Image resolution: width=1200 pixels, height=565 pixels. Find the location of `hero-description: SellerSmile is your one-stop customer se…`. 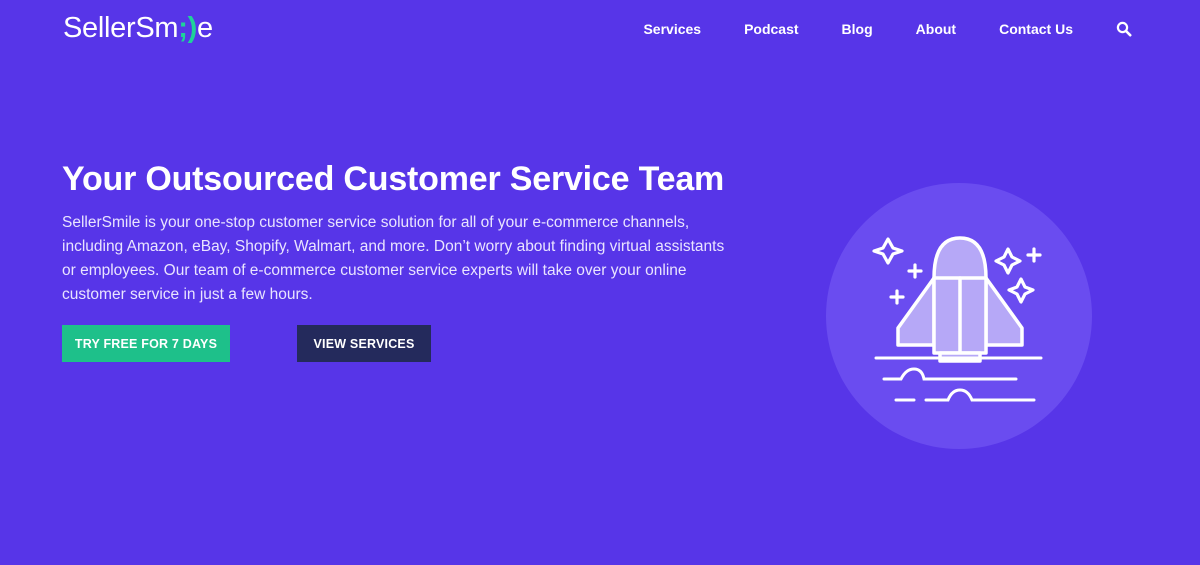

hero-description: SellerSmile is your one-stop customer se… is located at coordinates (393, 258).